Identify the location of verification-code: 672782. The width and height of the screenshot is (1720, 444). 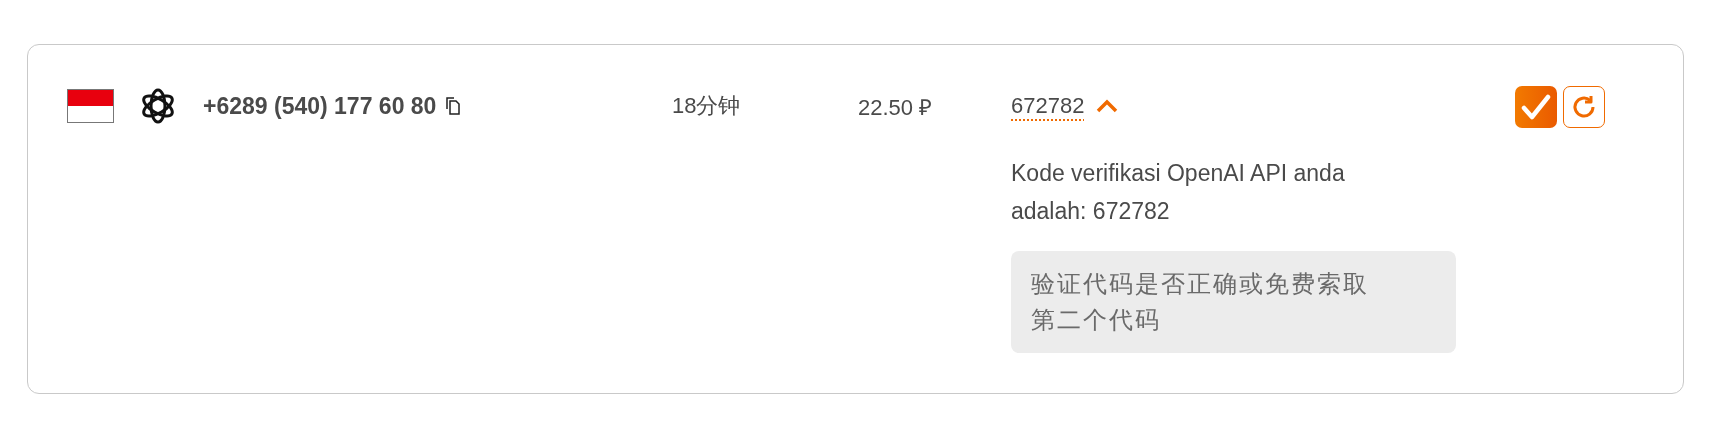
(1048, 106).